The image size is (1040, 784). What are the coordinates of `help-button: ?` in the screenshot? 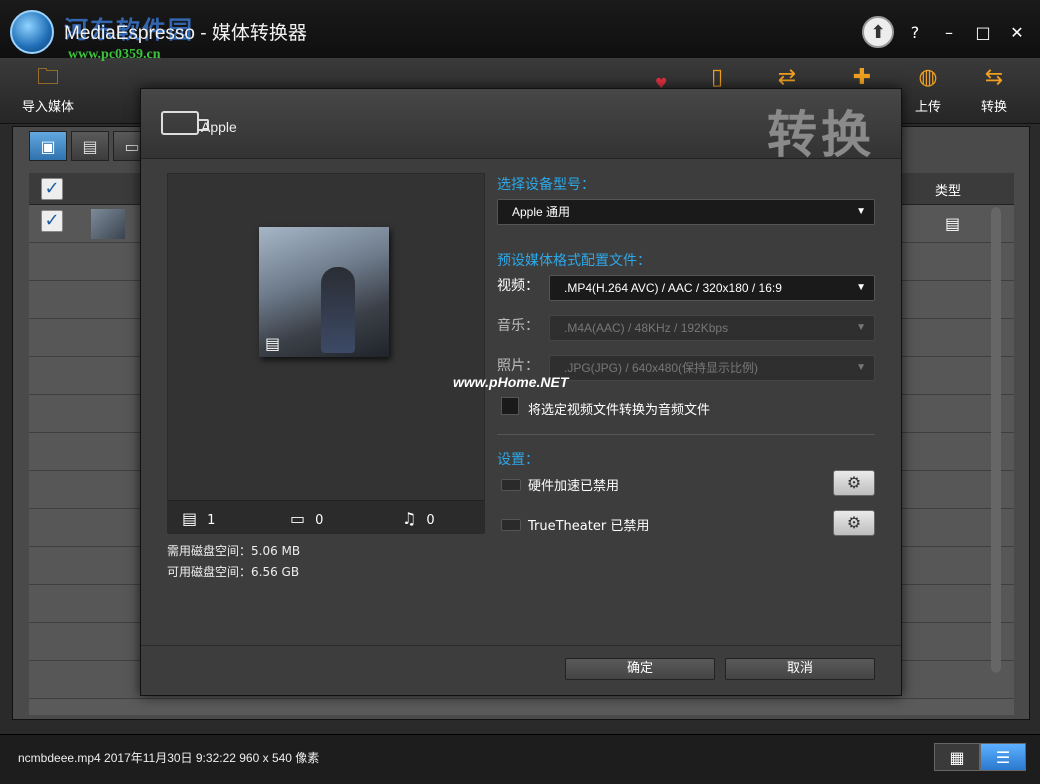 It's located at (915, 32).